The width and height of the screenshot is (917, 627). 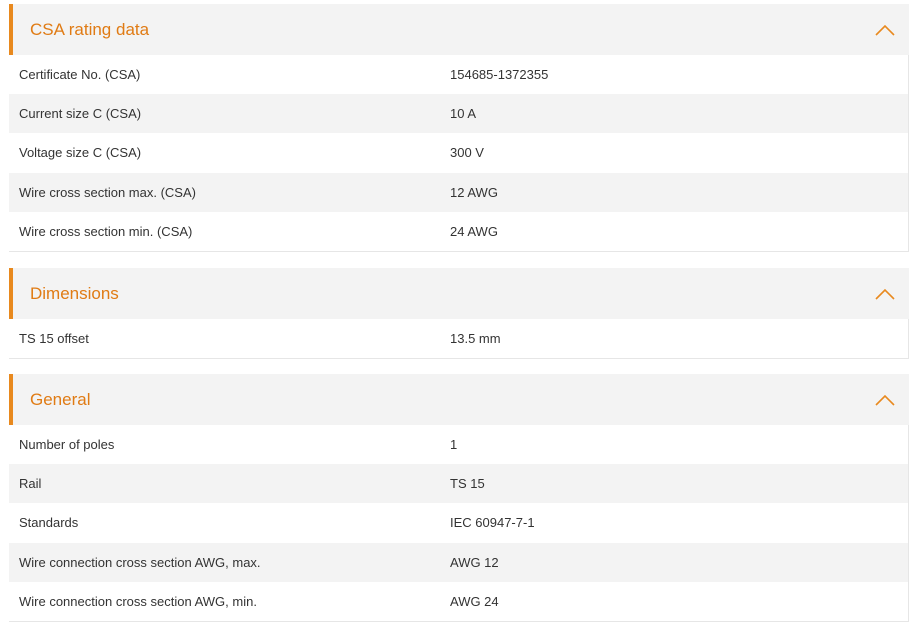 What do you see at coordinates (467, 153) in the screenshot?
I see `spec-value: 300 V` at bounding box center [467, 153].